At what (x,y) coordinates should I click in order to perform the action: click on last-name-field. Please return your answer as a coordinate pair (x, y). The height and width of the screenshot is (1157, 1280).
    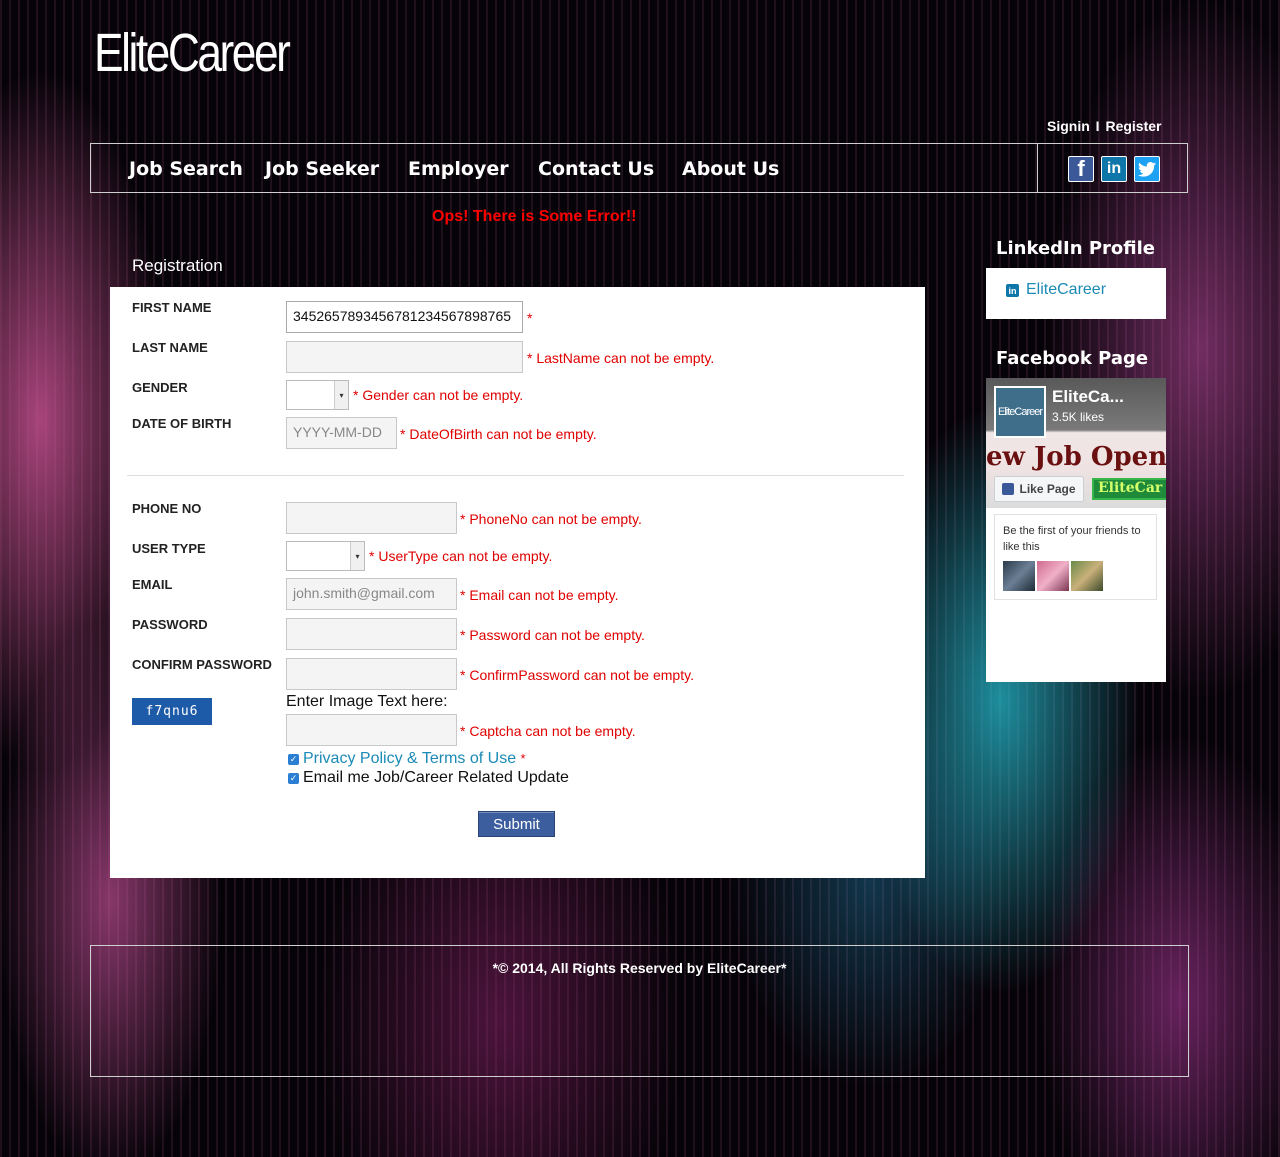
    Looking at the image, I should click on (404, 357).